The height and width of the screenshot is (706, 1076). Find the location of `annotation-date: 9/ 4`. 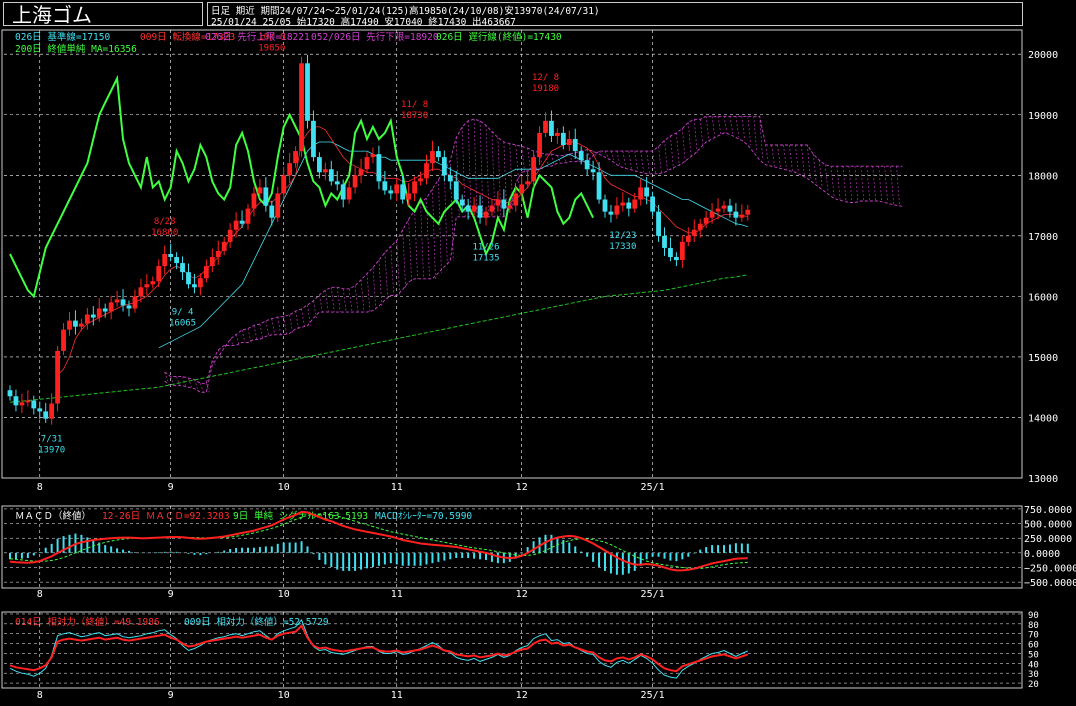

annotation-date: 9/ 4 is located at coordinates (183, 312).